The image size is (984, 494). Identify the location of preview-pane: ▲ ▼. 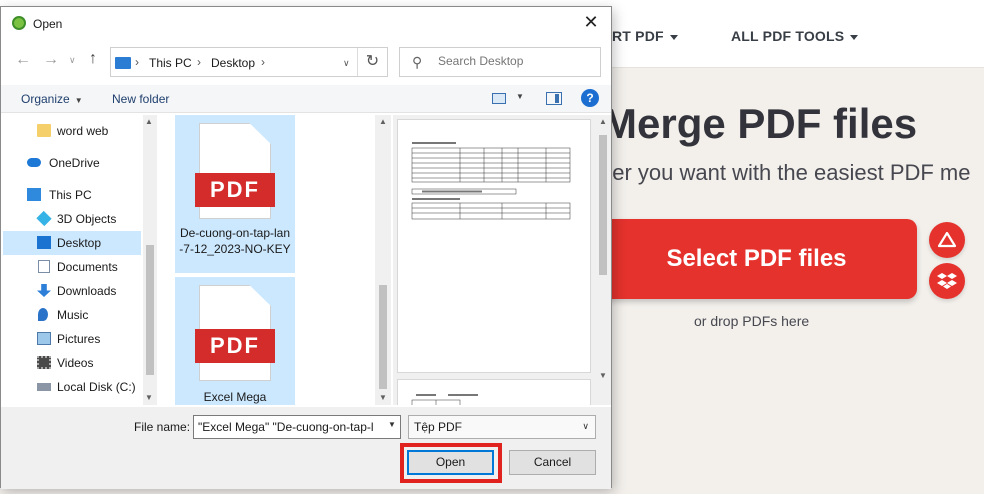
(502, 260).